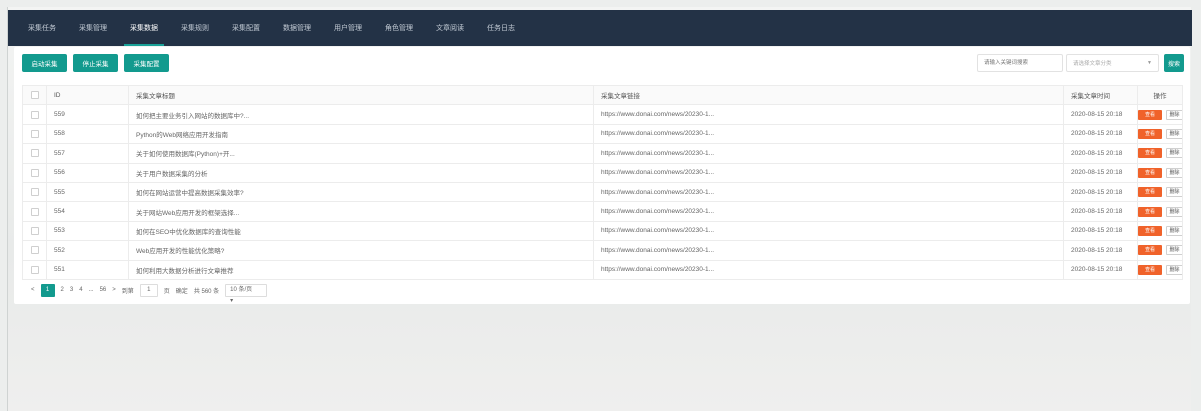  I want to click on goto-page-input: 1, so click(148, 290).